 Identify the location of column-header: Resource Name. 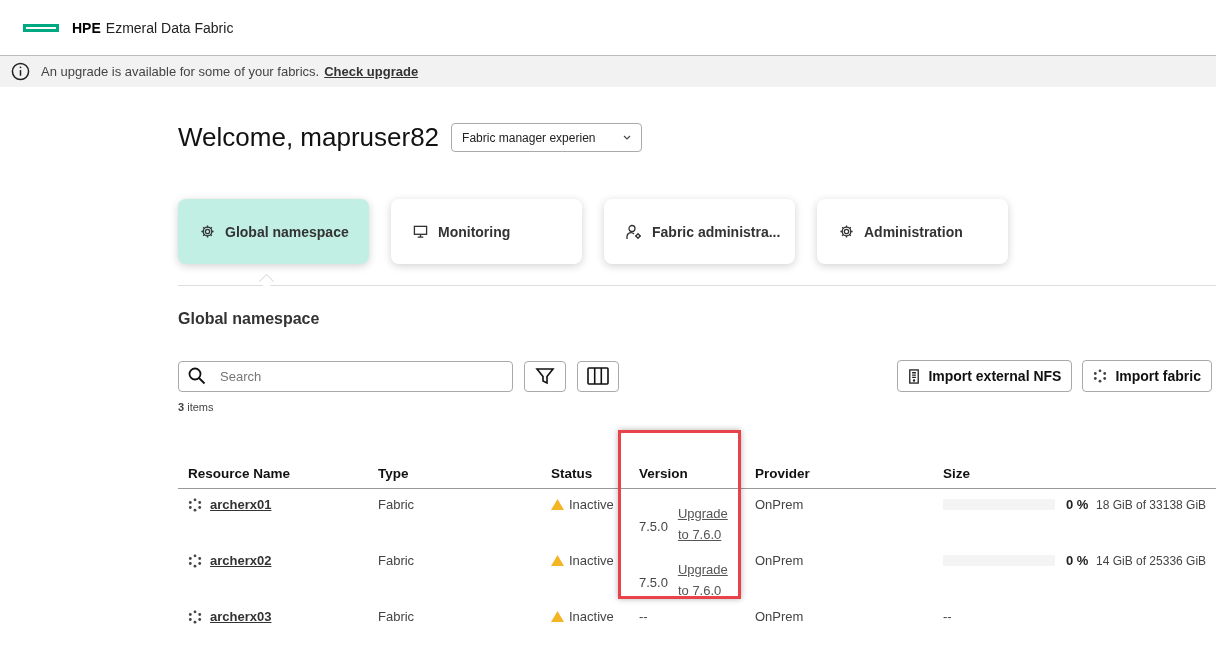
(273, 477).